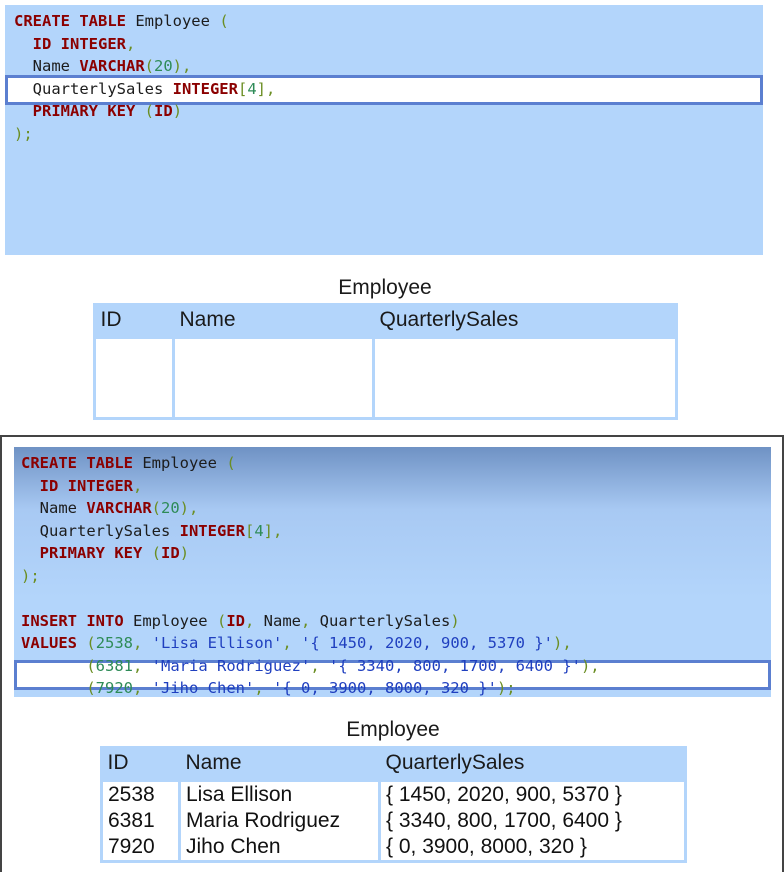 This screenshot has height=872, width=784. I want to click on sales-value: { 0, 3900, 8000, 320 }, so click(486, 846).